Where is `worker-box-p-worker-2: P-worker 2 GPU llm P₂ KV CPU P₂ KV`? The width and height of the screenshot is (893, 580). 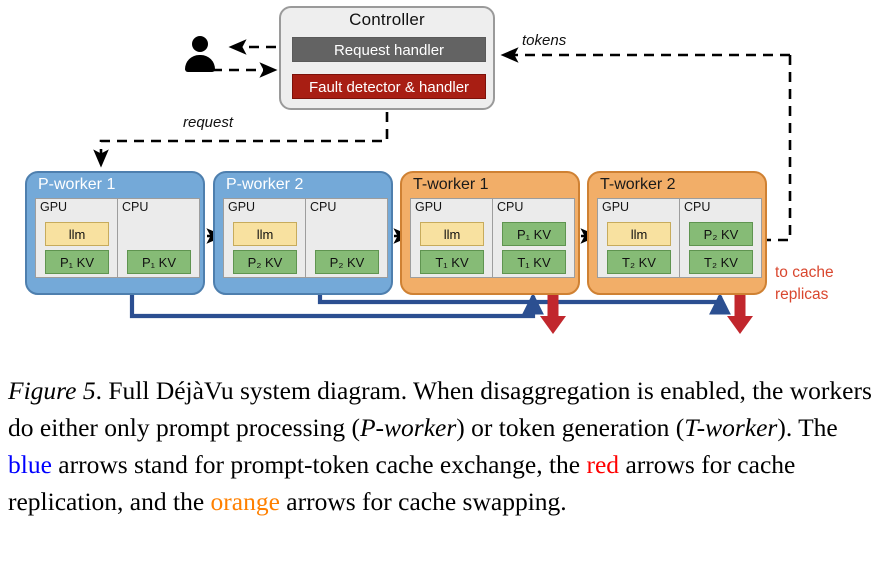
worker-box-p-worker-2: P-worker 2 GPU llm P₂ KV CPU P₂ KV is located at coordinates (303, 233).